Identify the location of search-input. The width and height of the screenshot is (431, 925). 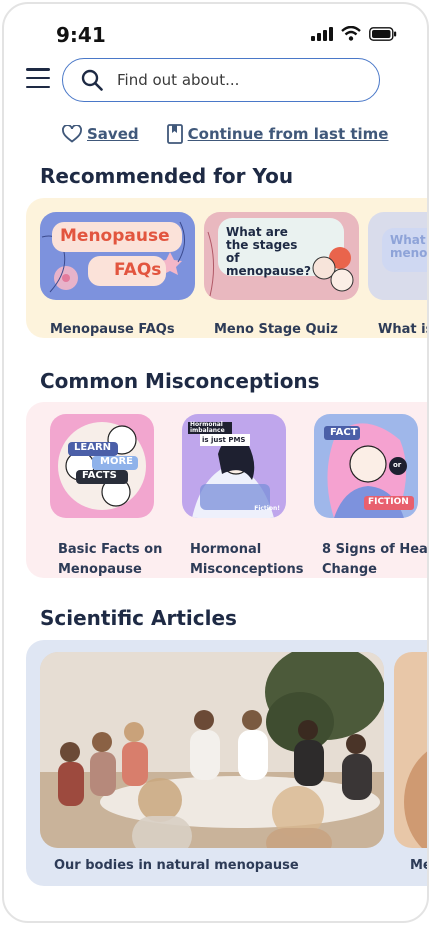
(232, 80).